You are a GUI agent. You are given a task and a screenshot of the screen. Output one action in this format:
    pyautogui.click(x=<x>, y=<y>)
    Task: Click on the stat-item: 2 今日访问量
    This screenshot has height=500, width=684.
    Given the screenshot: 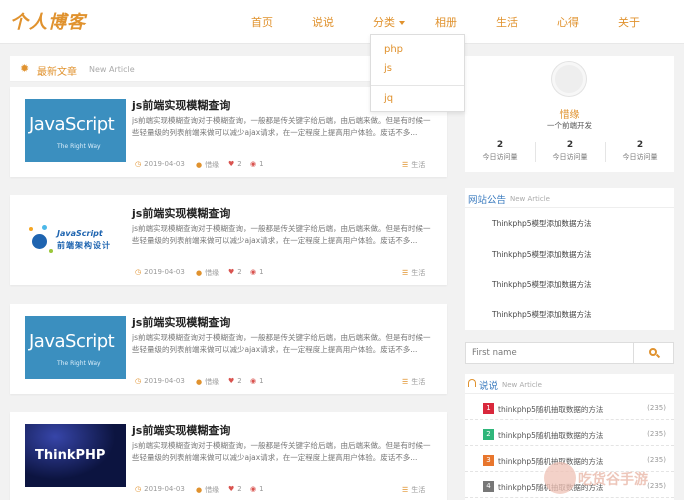 What is the action you would take?
    pyautogui.click(x=570, y=151)
    